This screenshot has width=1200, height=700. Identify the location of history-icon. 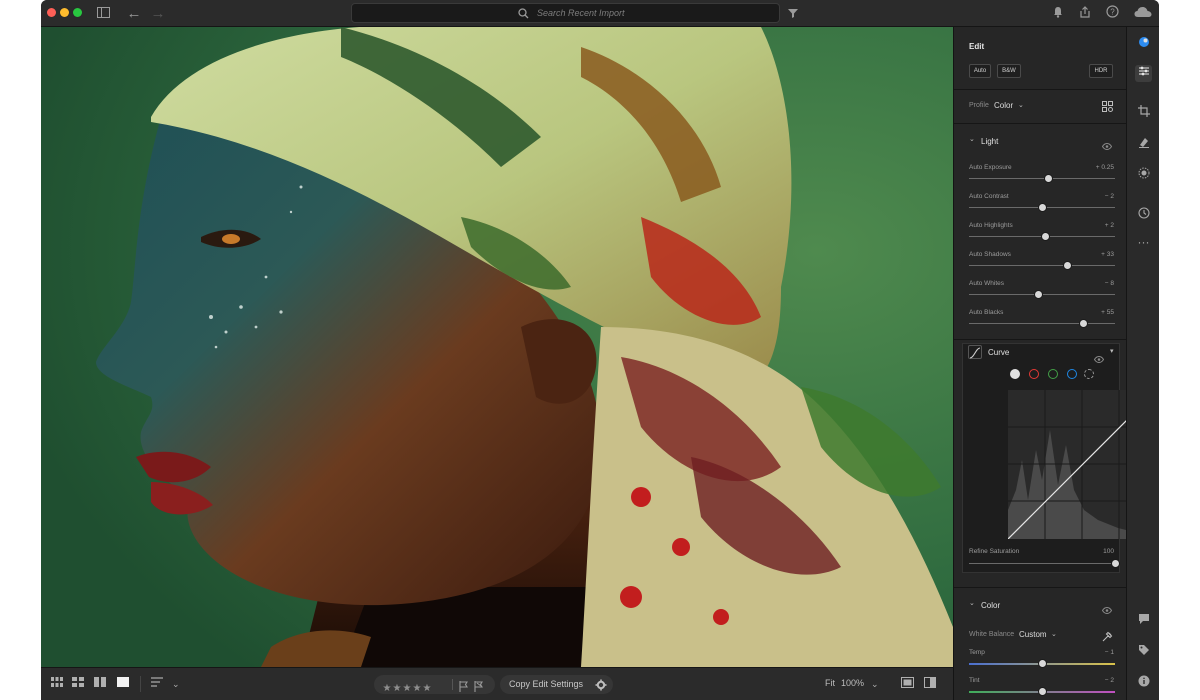
(1143, 215).